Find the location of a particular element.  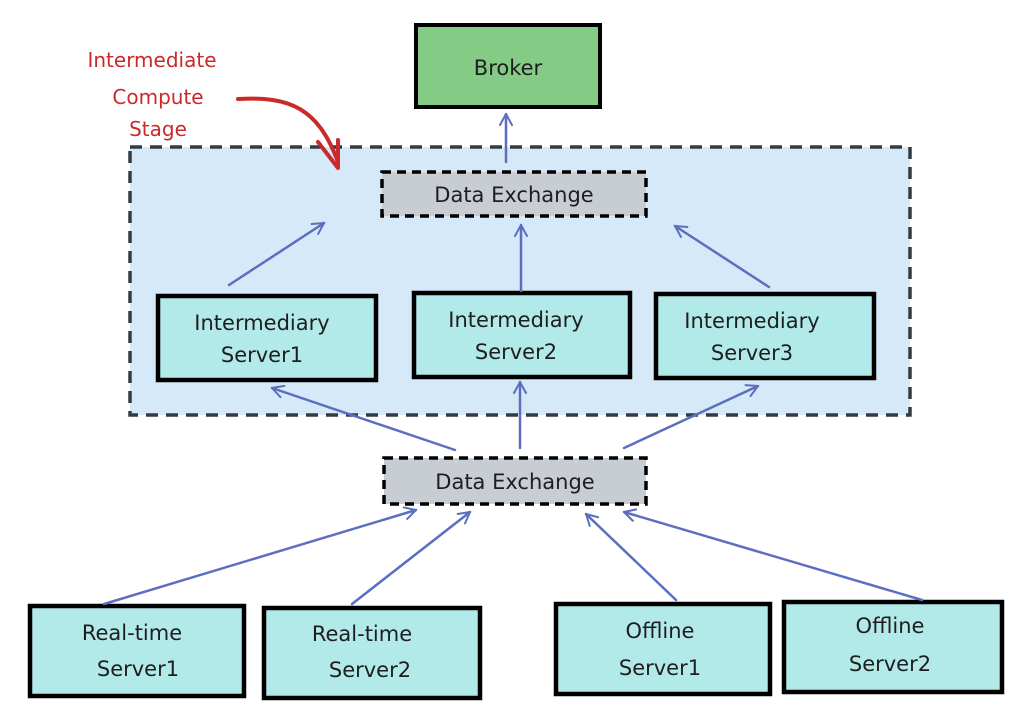

realtime-server-2-line2: Server2 is located at coordinates (370, 670).